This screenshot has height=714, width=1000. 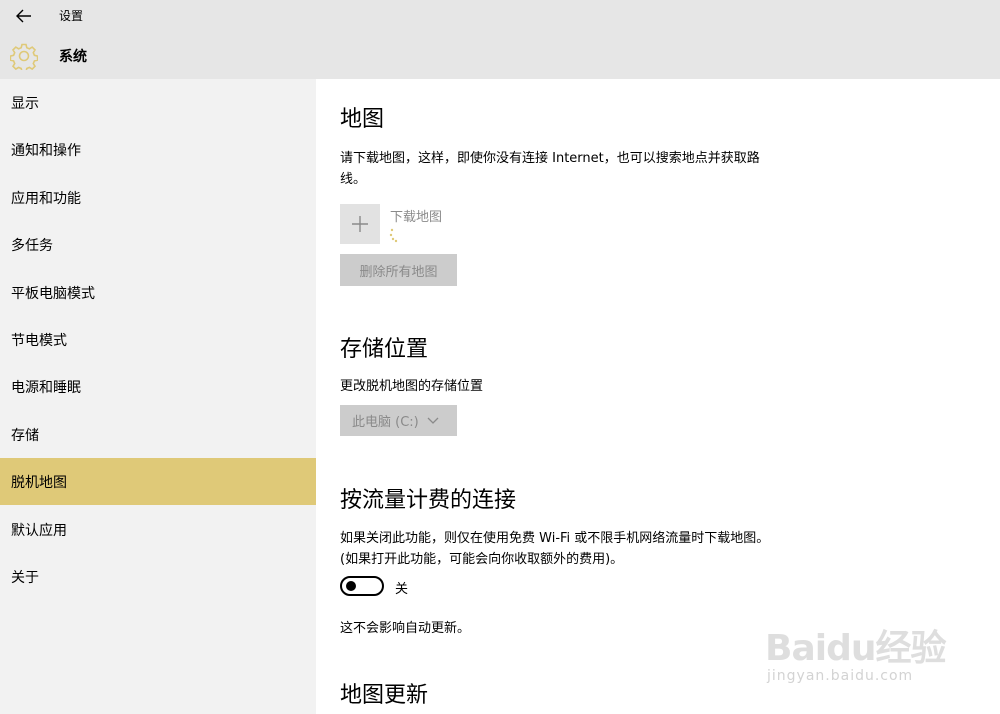 I want to click on download-maps-label: 下载地图, so click(x=416, y=217).